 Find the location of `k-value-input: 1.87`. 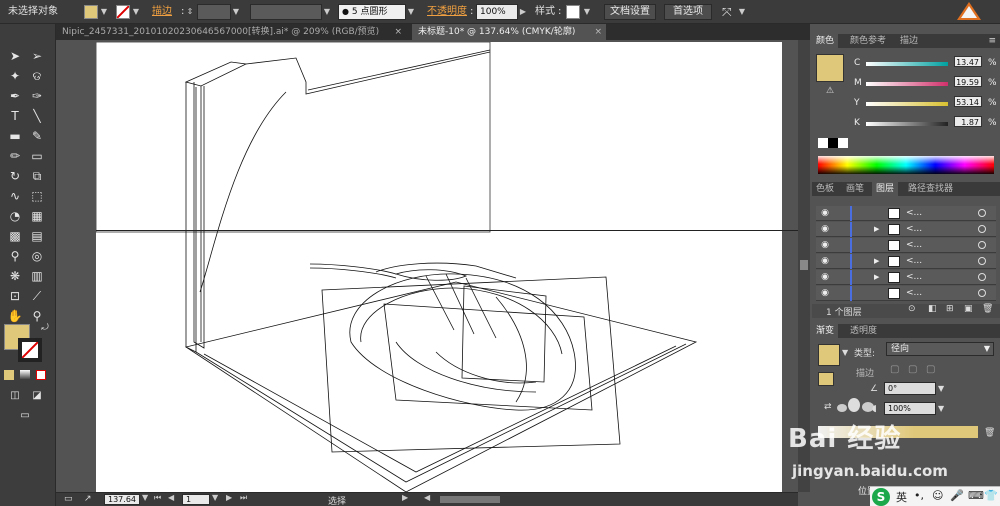

k-value-input: 1.87 is located at coordinates (968, 121).